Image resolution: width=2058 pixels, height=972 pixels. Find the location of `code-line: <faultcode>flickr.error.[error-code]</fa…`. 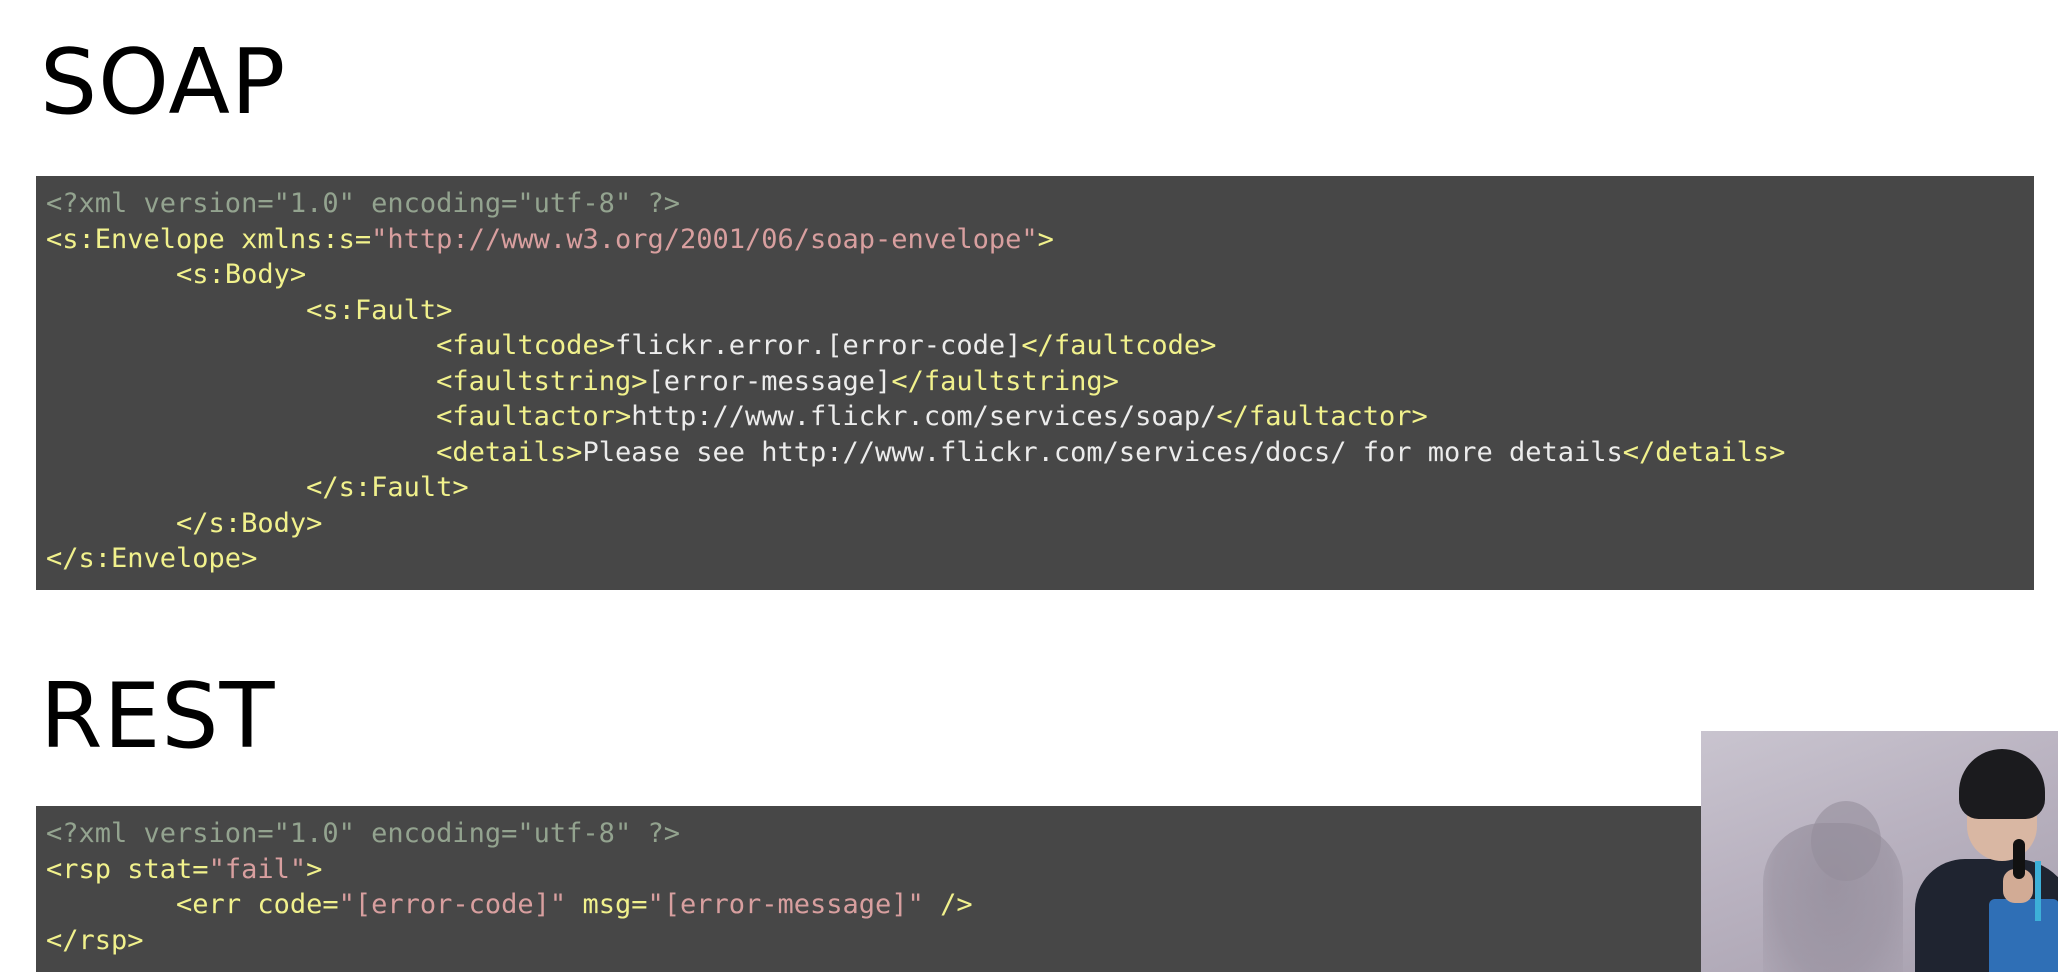

code-line: <faultcode>flickr.error.[error-code]</fa… is located at coordinates (1035, 346).